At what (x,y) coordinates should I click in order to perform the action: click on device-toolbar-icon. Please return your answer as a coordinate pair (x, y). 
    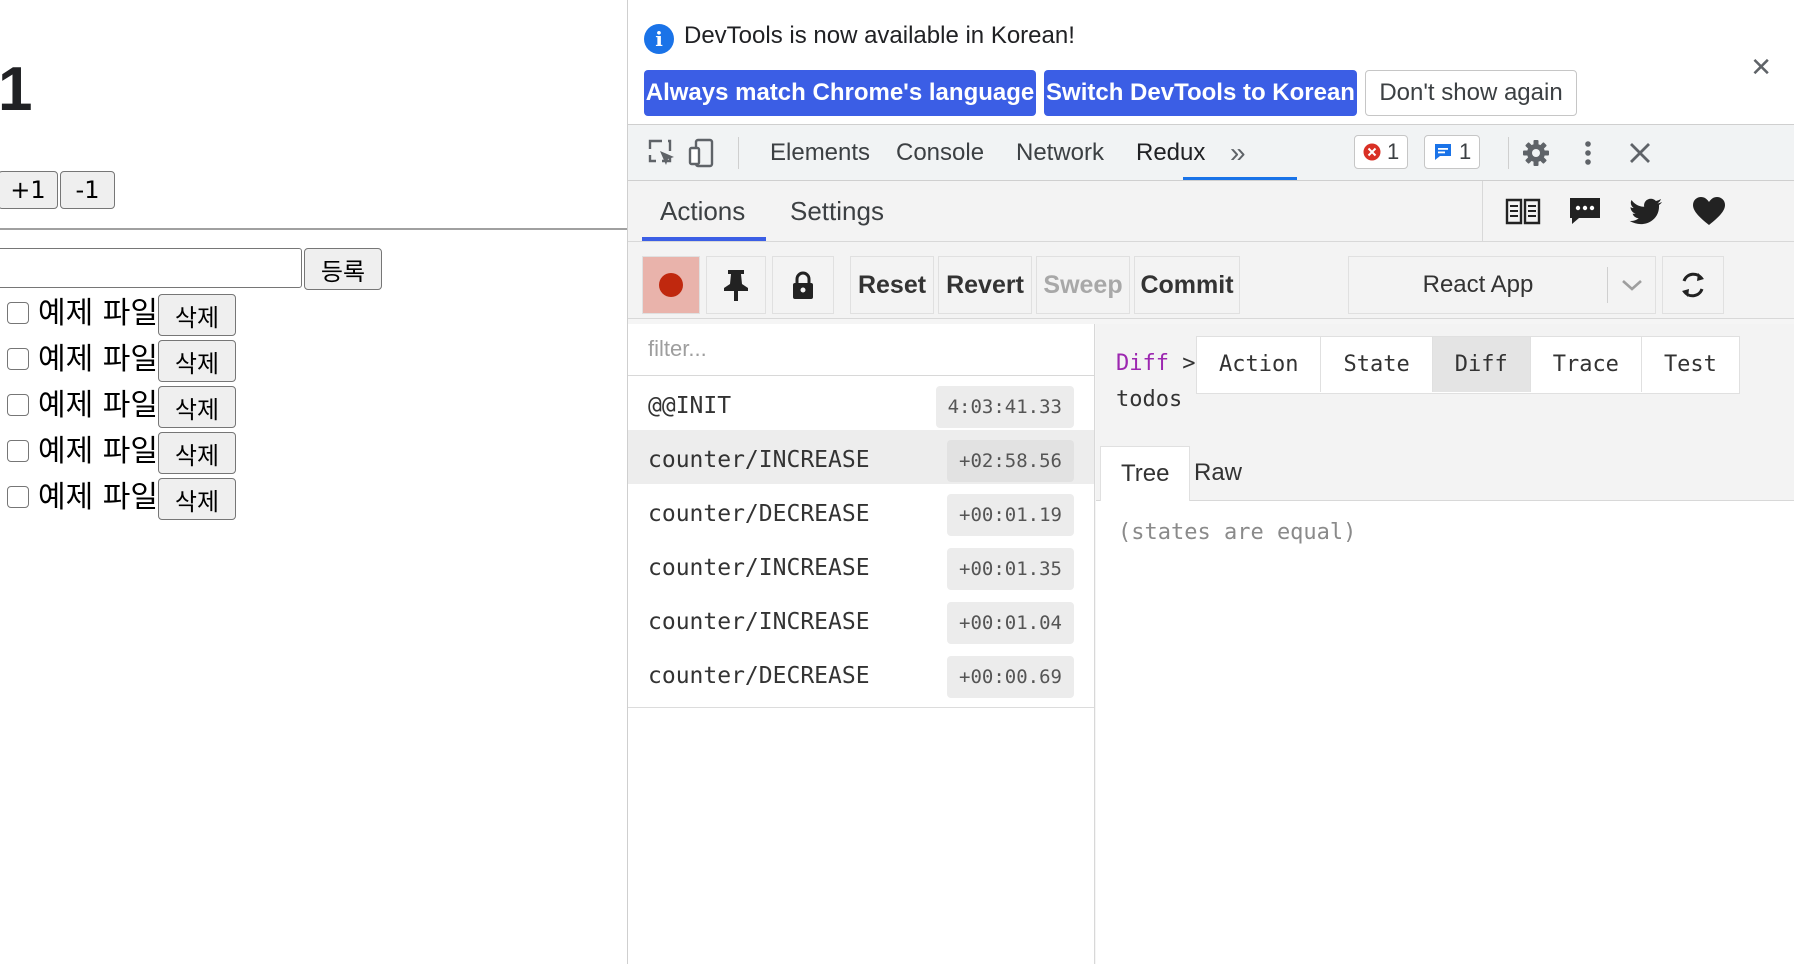
    Looking at the image, I should click on (702, 153).